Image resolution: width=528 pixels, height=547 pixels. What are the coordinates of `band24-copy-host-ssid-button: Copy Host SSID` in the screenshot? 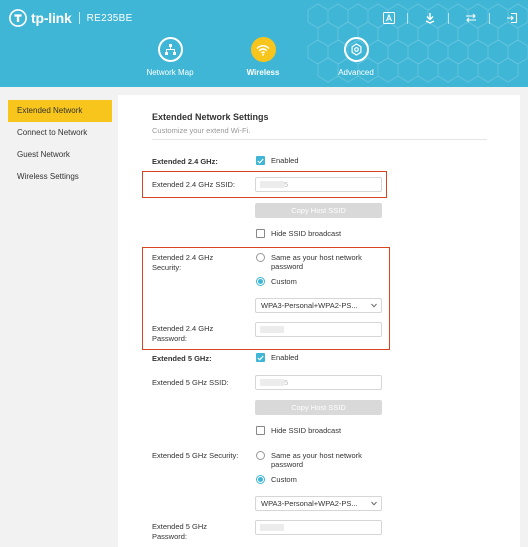 It's located at (318, 210).